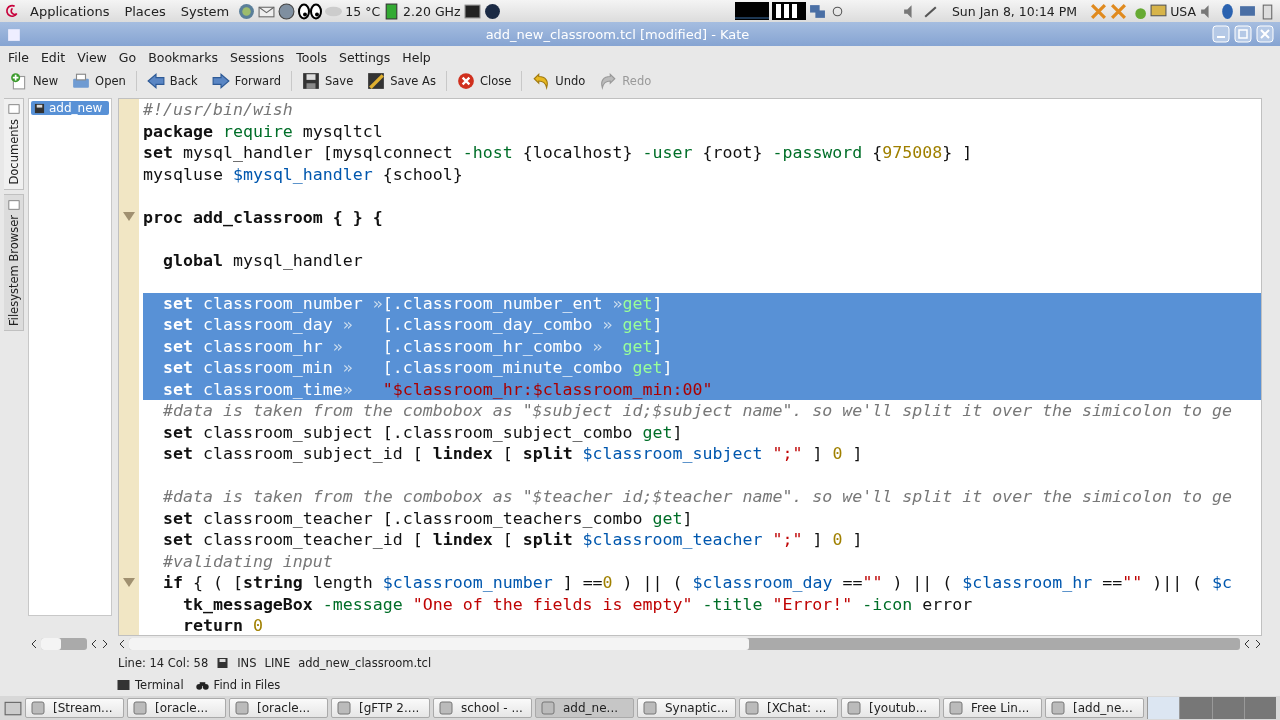  What do you see at coordinates (14, 144) in the screenshot?
I see `side-tab: Documents` at bounding box center [14, 144].